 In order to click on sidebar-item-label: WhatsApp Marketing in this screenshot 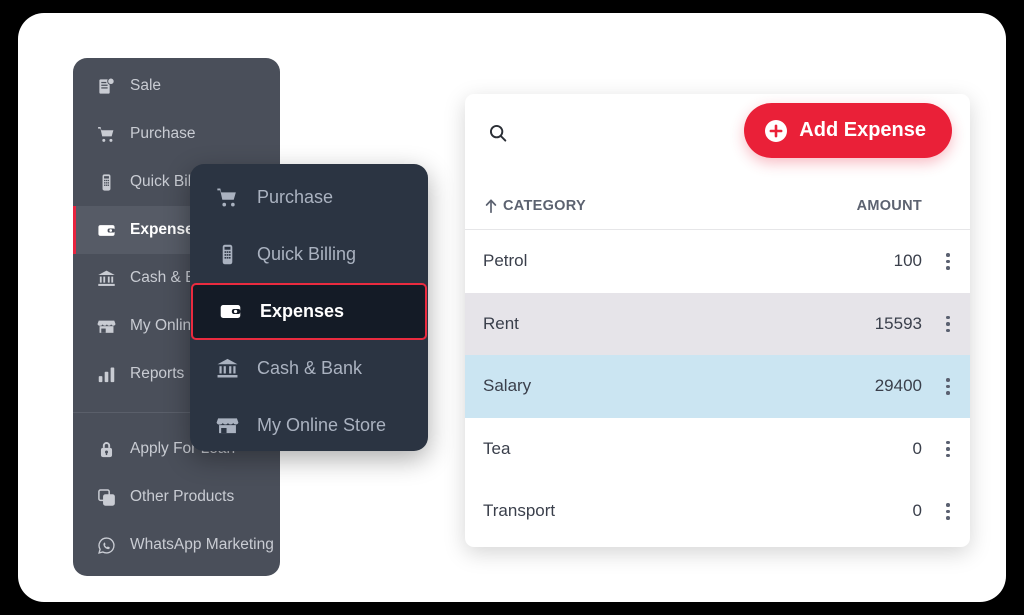, I will do `click(202, 544)`.